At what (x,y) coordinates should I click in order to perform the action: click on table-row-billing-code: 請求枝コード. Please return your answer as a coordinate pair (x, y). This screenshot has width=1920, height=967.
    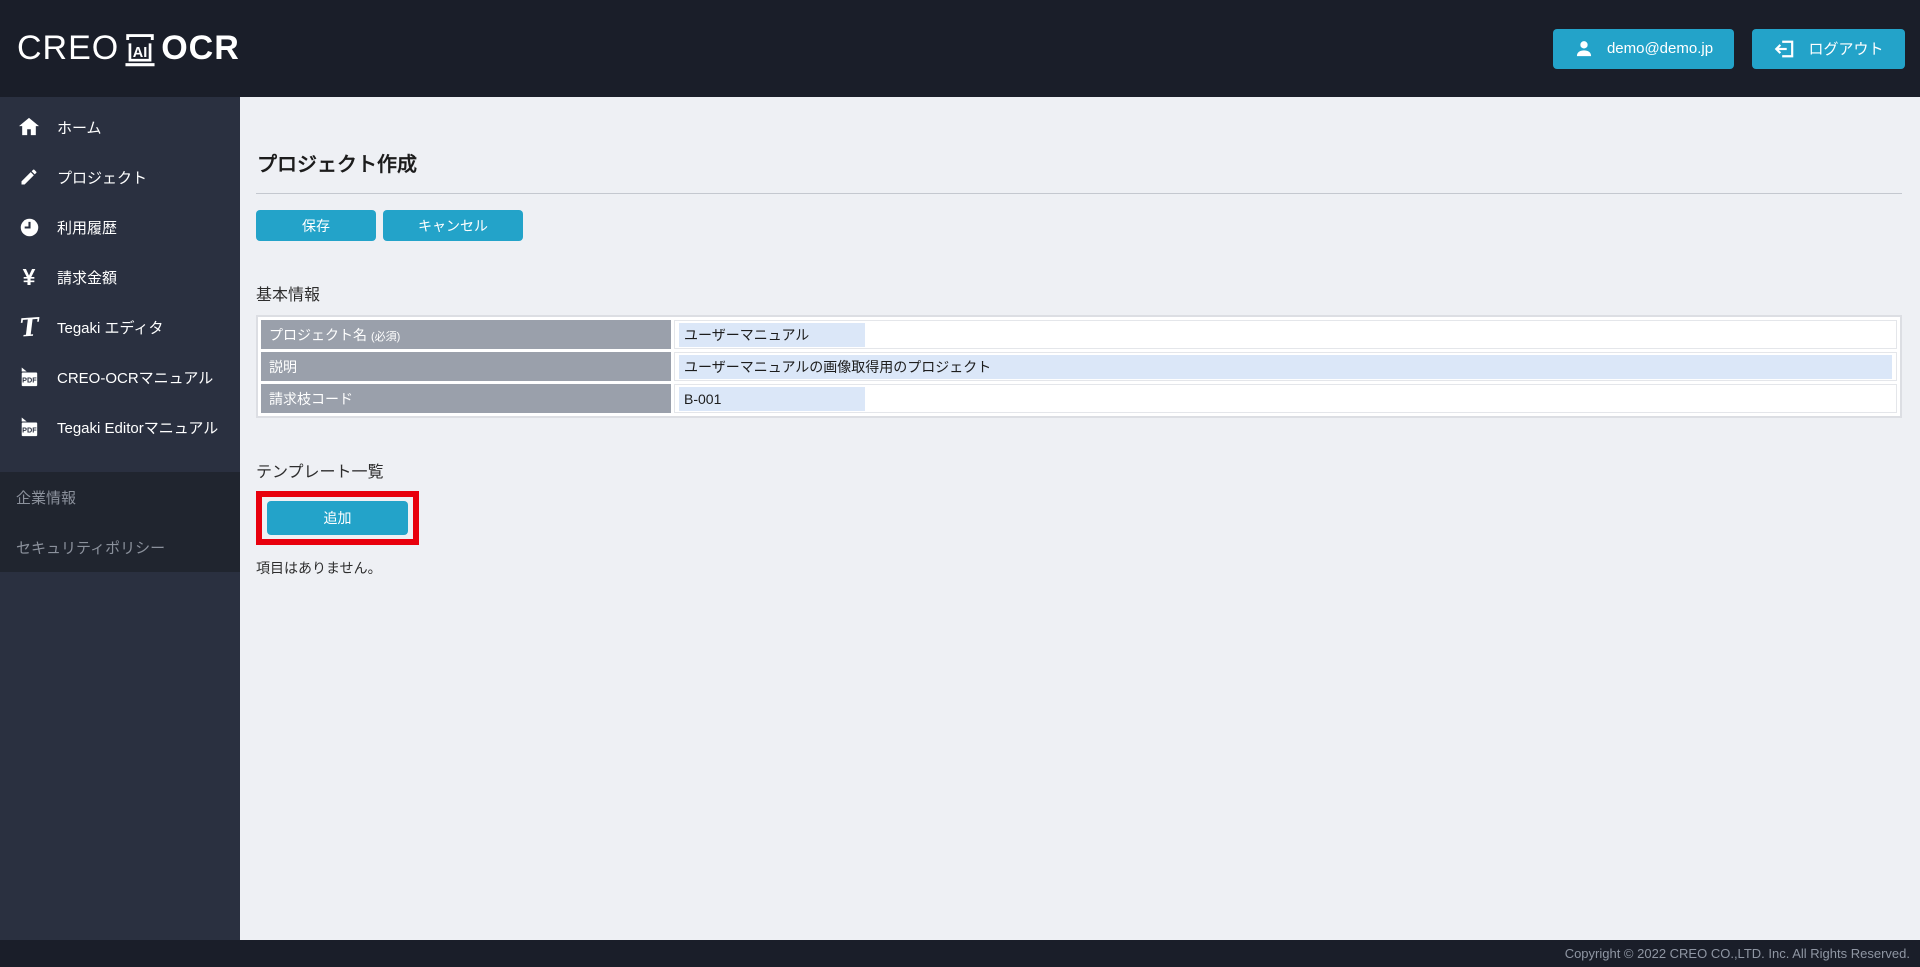
    Looking at the image, I should click on (1079, 398).